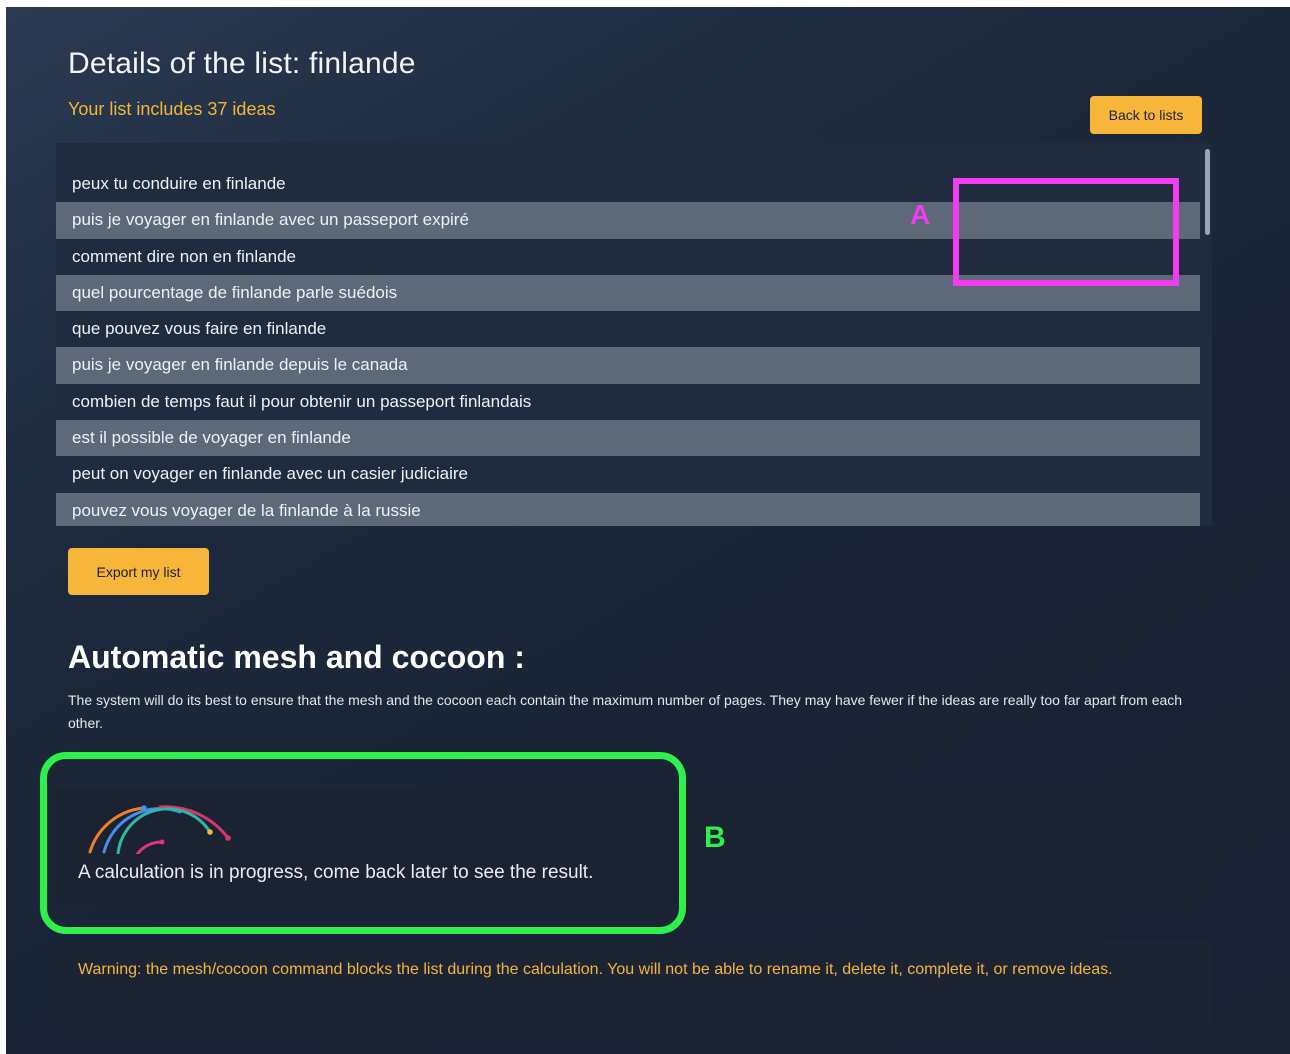  What do you see at coordinates (296, 657) in the screenshot?
I see `mesh-section-title: Automatic mesh and cocoon :` at bounding box center [296, 657].